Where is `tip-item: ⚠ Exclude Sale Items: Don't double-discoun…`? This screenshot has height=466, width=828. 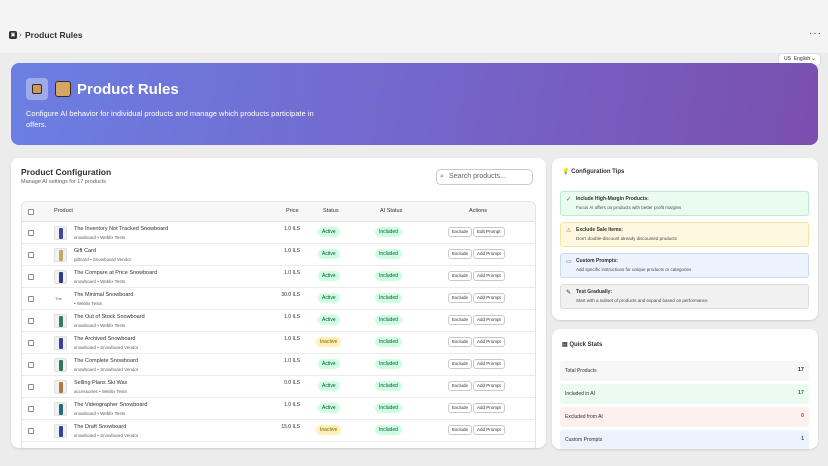 tip-item: ⚠ Exclude Sale Items: Don't double-discoun… is located at coordinates (684, 234).